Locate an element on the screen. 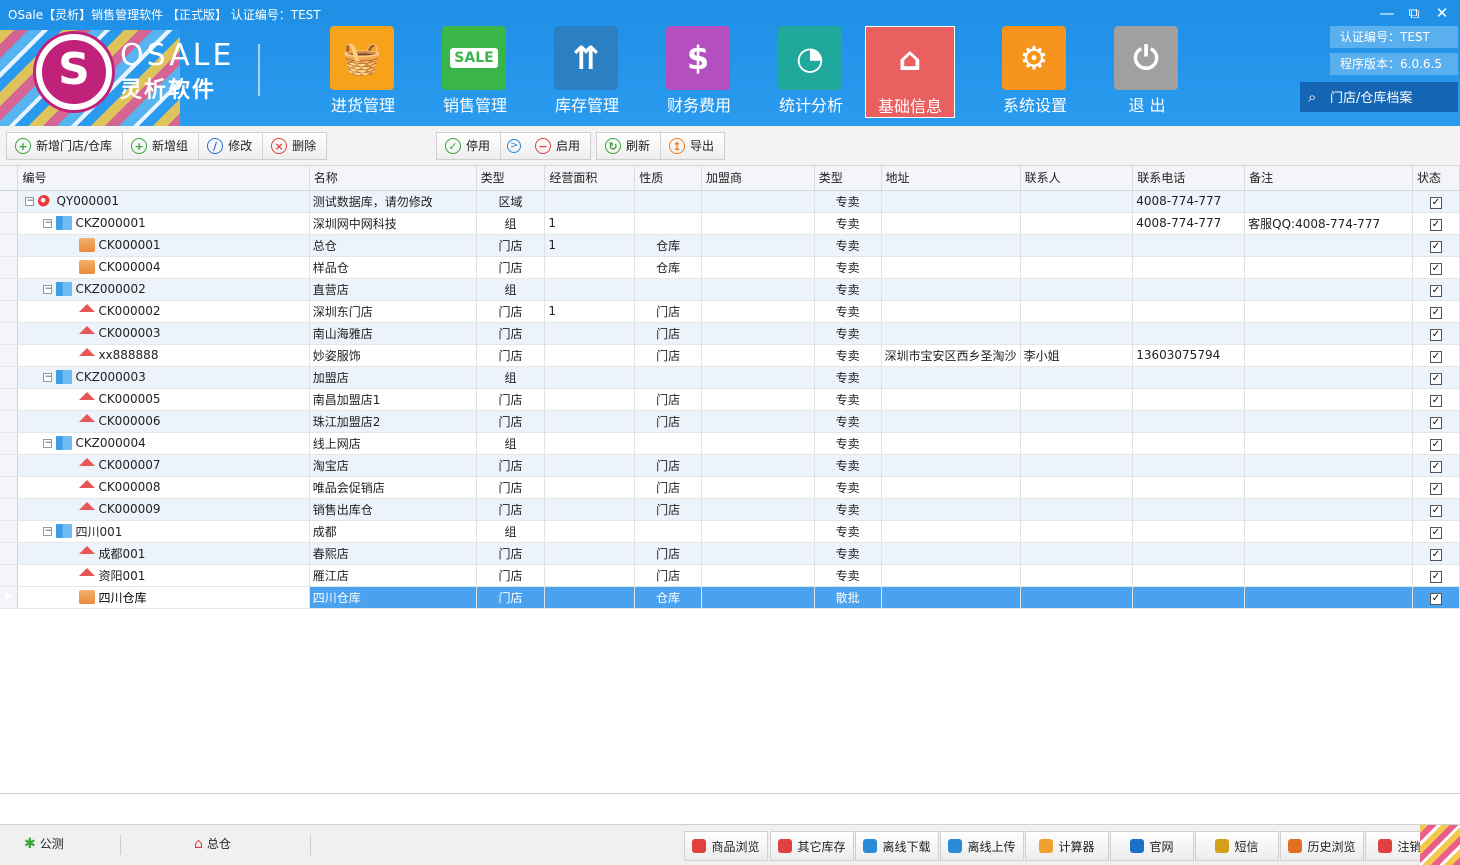  cell-name: 深圳网中网科技 is located at coordinates (393, 223).